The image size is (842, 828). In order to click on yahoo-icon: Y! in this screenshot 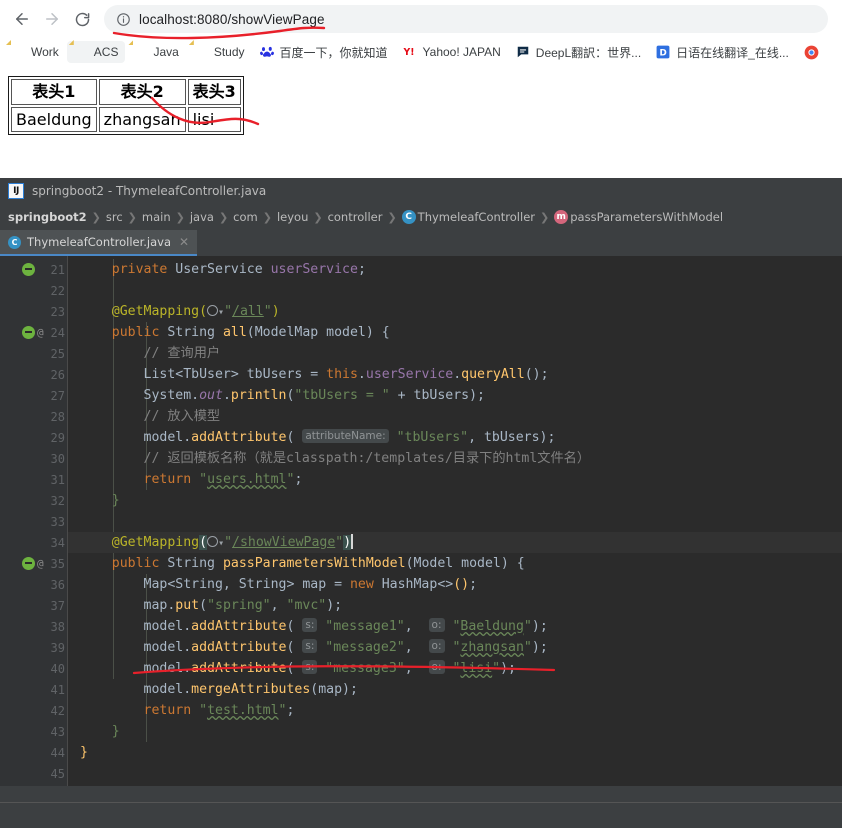, I will do `click(409, 52)`.